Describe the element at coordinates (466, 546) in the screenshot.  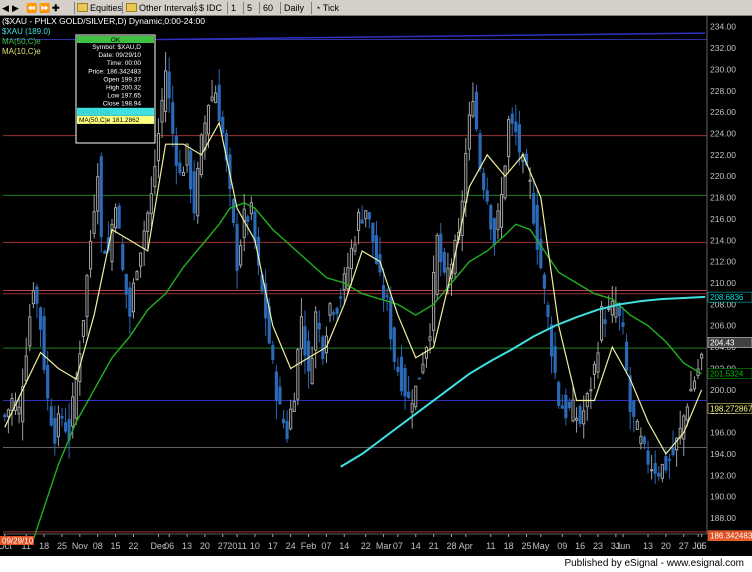
I see `x-tick-label: Apr` at that location.